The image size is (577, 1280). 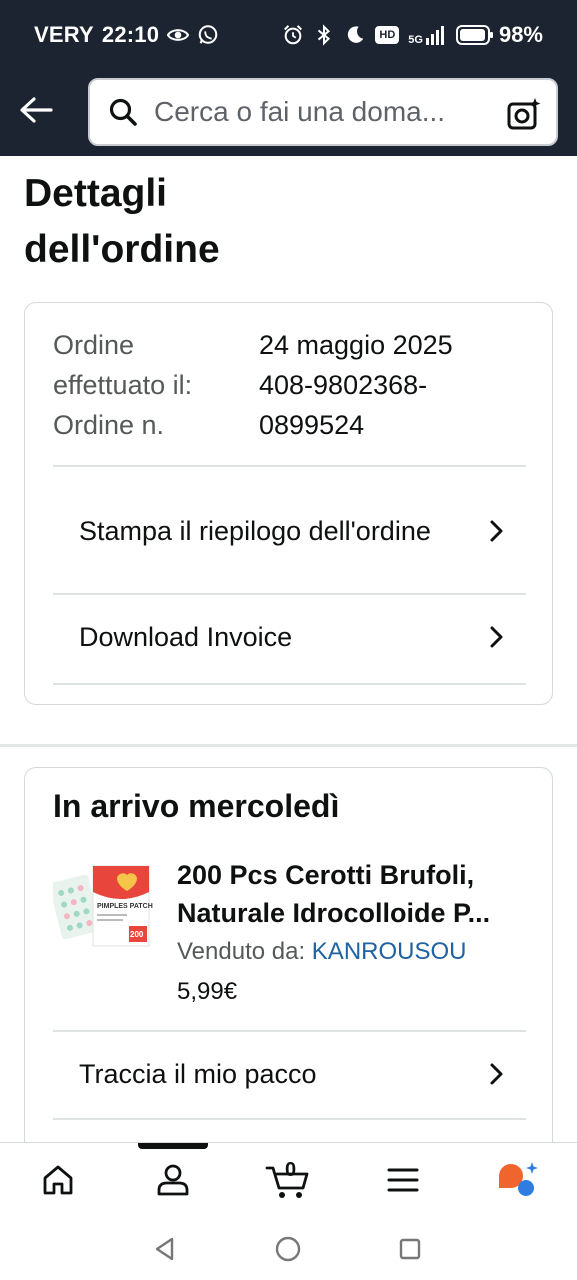 What do you see at coordinates (125, 906) in the screenshot?
I see `svg-text: PIMPLES PATCH` at bounding box center [125, 906].